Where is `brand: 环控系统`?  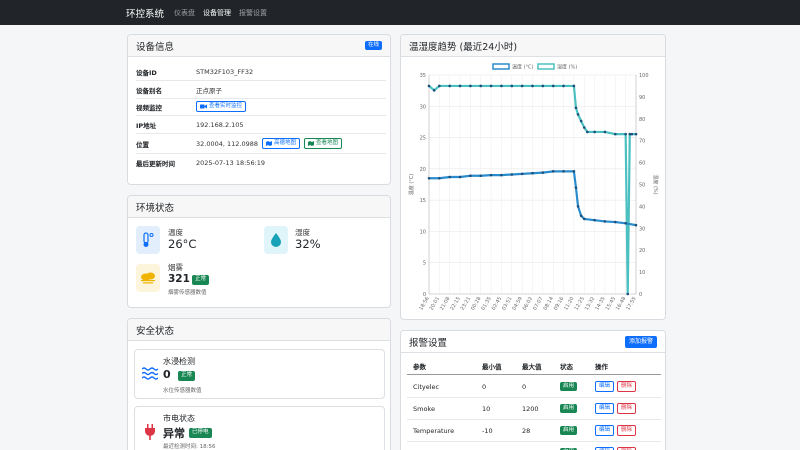 brand: 环控系统 is located at coordinates (145, 13).